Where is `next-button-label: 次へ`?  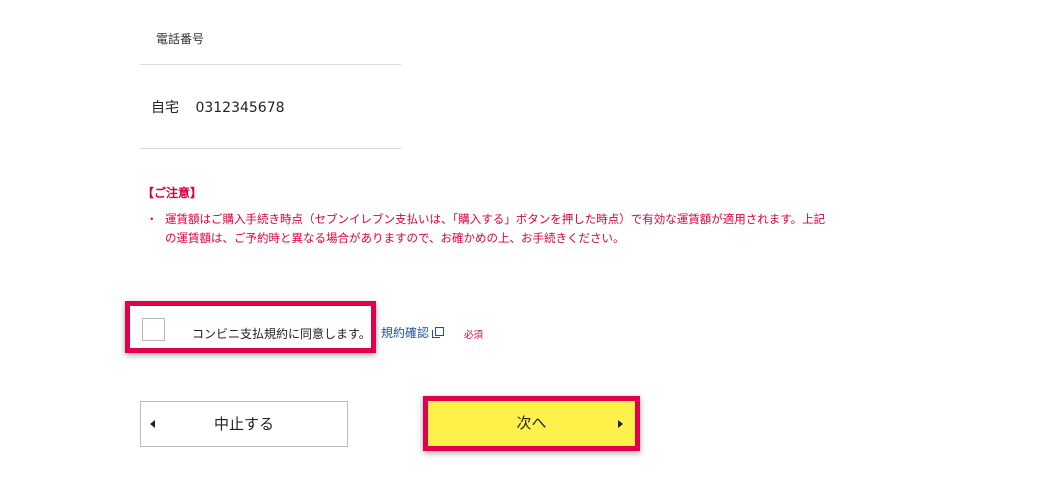 next-button-label: 次へ is located at coordinates (531, 423).